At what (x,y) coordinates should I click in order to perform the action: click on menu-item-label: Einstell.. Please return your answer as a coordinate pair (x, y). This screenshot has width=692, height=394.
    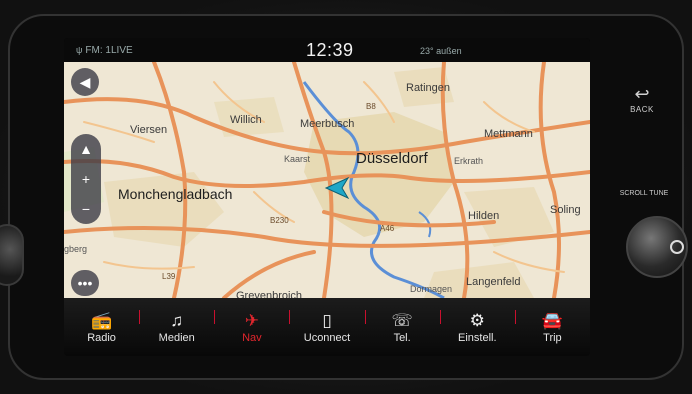
    Looking at the image, I should click on (477, 338).